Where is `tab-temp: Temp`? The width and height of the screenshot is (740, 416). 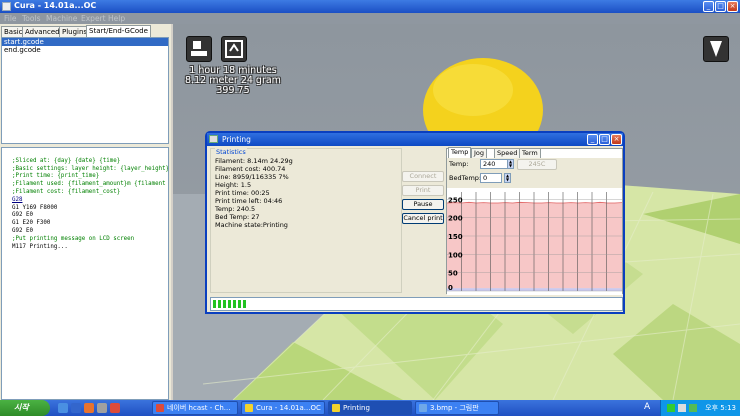
tab-temp: Temp is located at coordinates (460, 152).